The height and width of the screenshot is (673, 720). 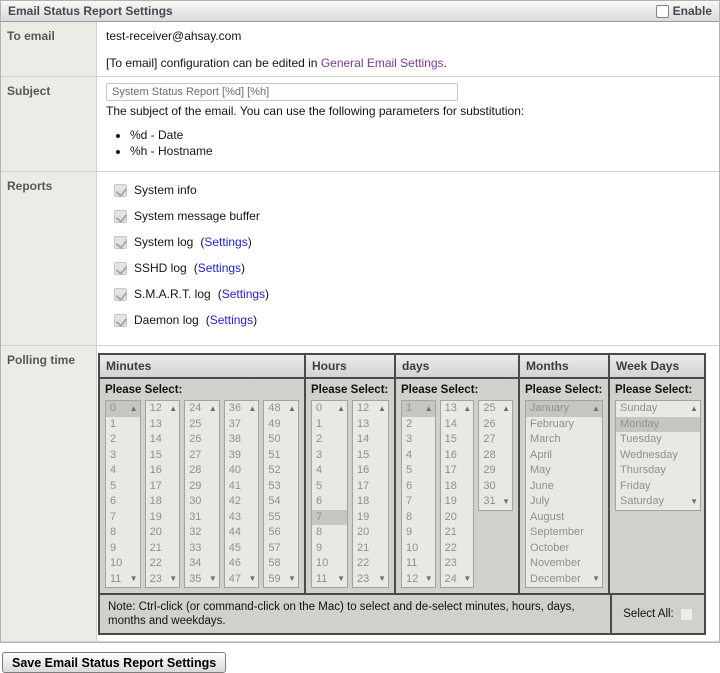 What do you see at coordinates (658, 440) in the screenshot?
I see `listbox-option: Tuesday` at bounding box center [658, 440].